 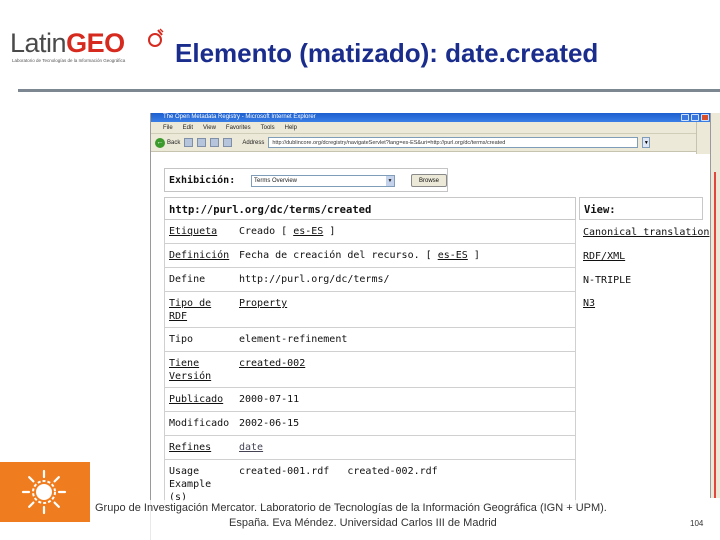 I want to click on row-value-definicion: Fecha de creación del recurso. [, so click(x=338, y=255).